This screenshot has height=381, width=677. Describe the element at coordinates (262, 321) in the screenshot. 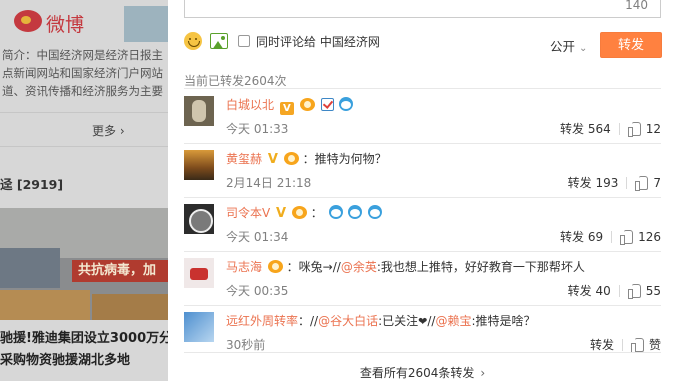

I see `user-name: 远红外周转率` at that location.